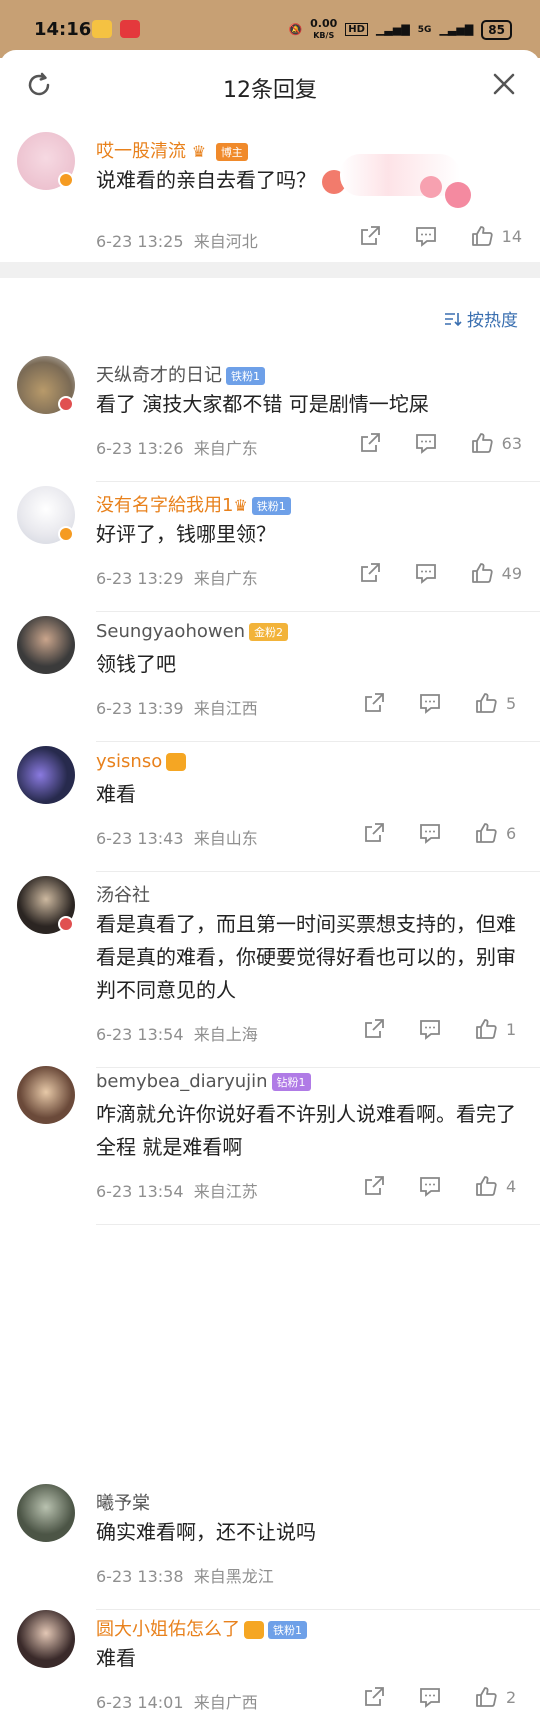  Describe the element at coordinates (201, 1628) in the screenshot. I see `commenter-name: 圆大小姐佑怎么了 铁粉1` at that location.